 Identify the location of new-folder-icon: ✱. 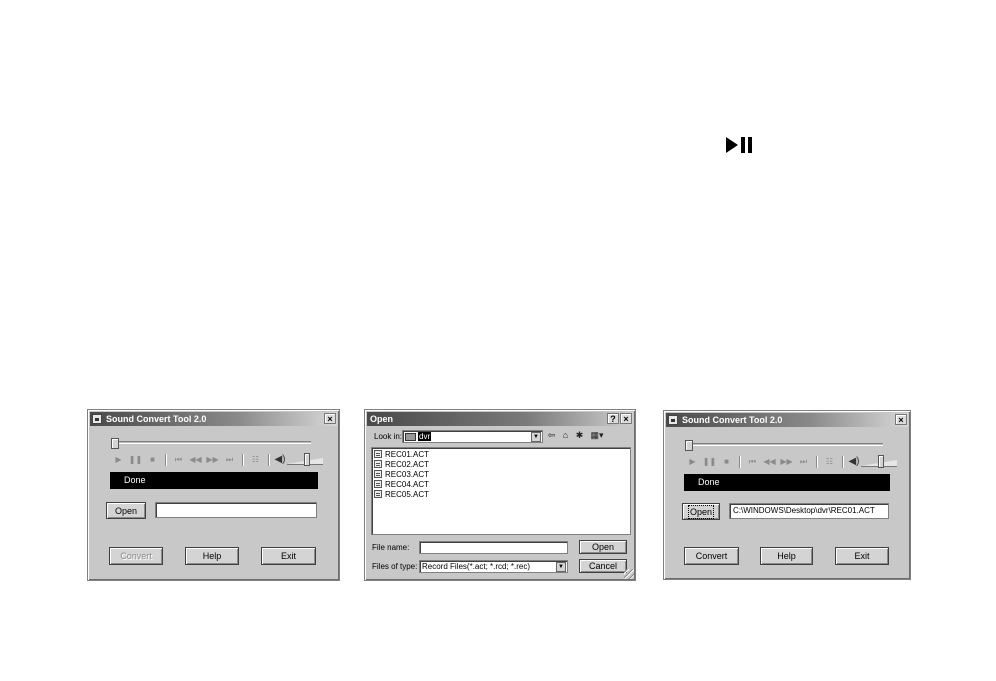
(579, 435).